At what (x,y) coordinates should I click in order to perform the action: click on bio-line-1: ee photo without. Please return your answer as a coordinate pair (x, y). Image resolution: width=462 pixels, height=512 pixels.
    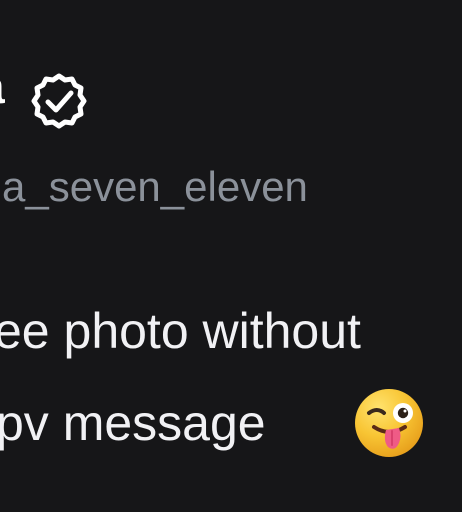
    Looking at the image, I should click on (180, 331).